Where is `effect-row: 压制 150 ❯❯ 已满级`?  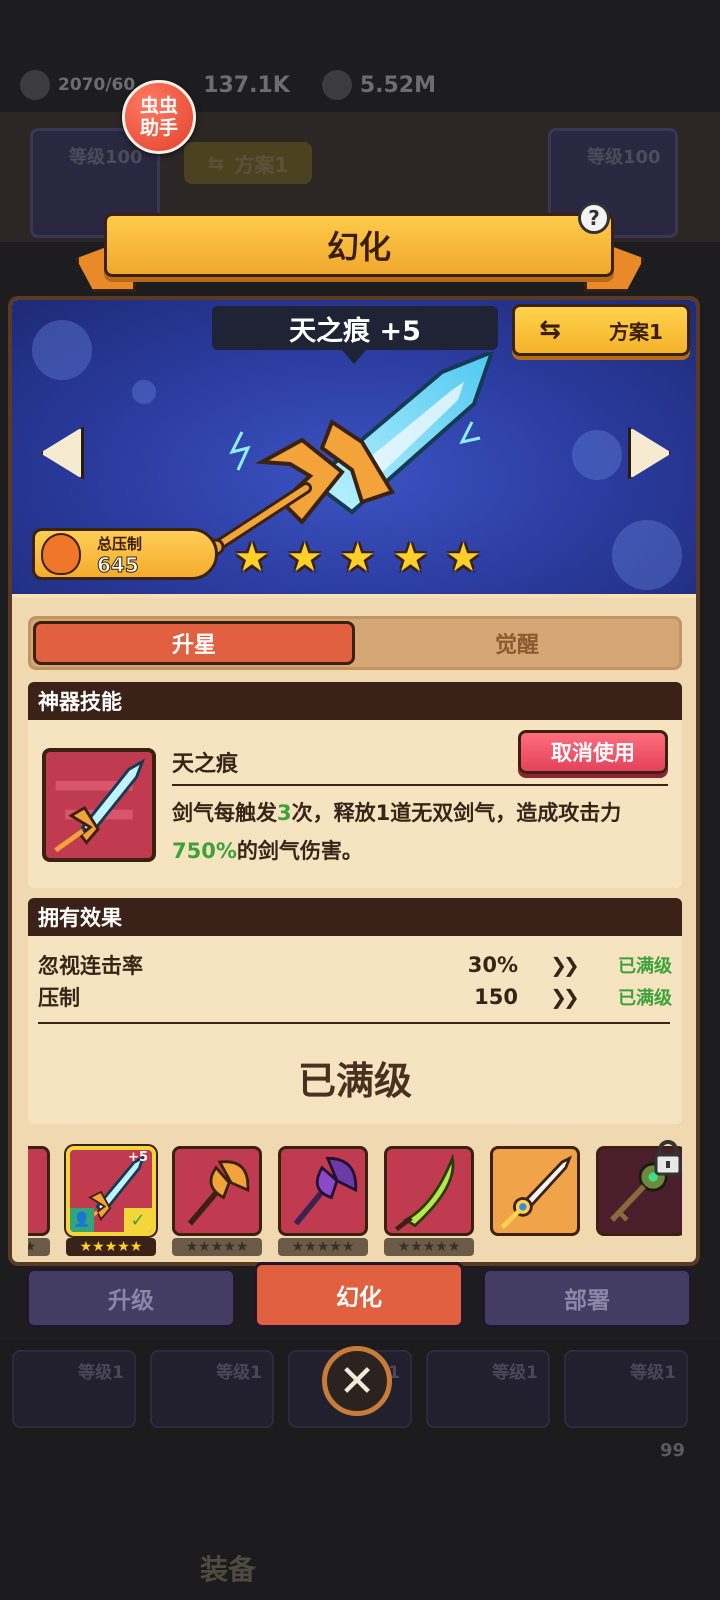
effect-row: 压制 150 ❯❯ 已满级 is located at coordinates (355, 997).